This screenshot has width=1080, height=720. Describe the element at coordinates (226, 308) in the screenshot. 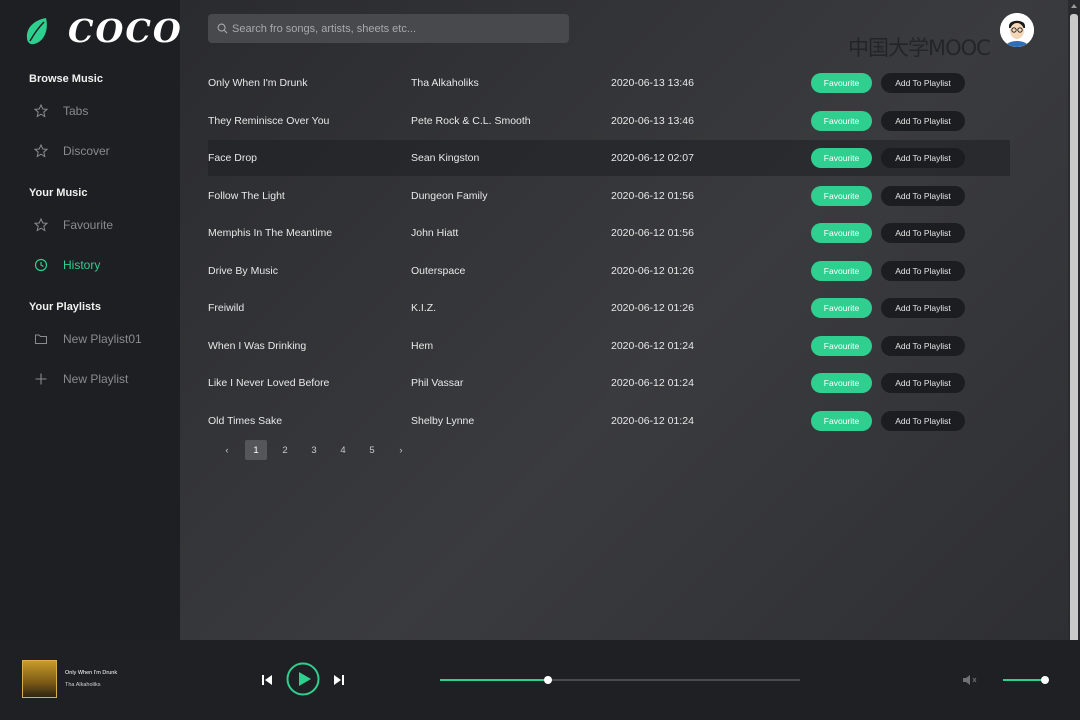

I see `song-title: Freiwild` at that location.